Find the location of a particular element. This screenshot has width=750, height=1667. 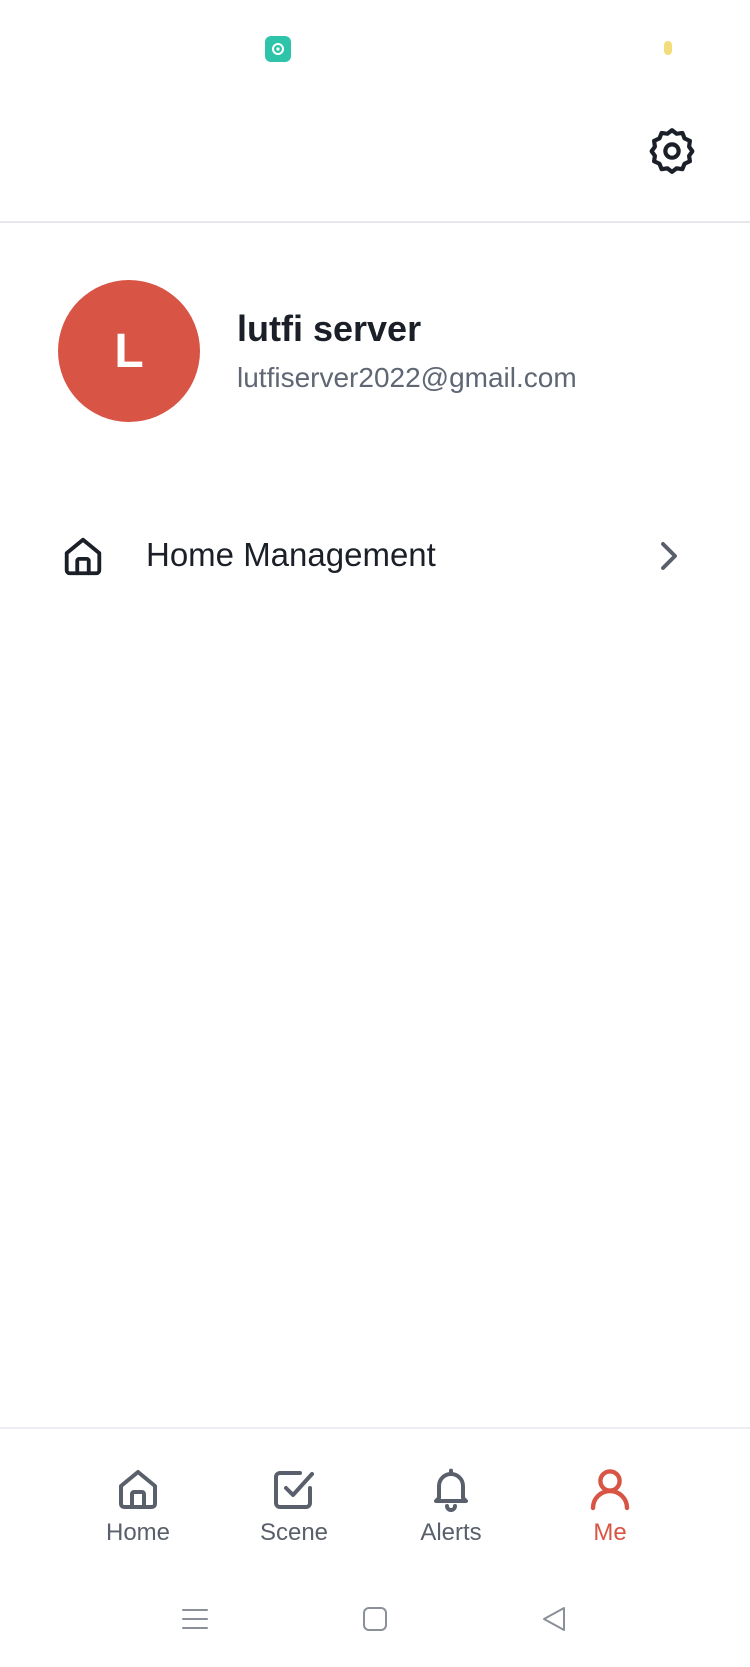

profile-section: L lutfi server lutfiserver2022@gmail.com is located at coordinates (375, 322).